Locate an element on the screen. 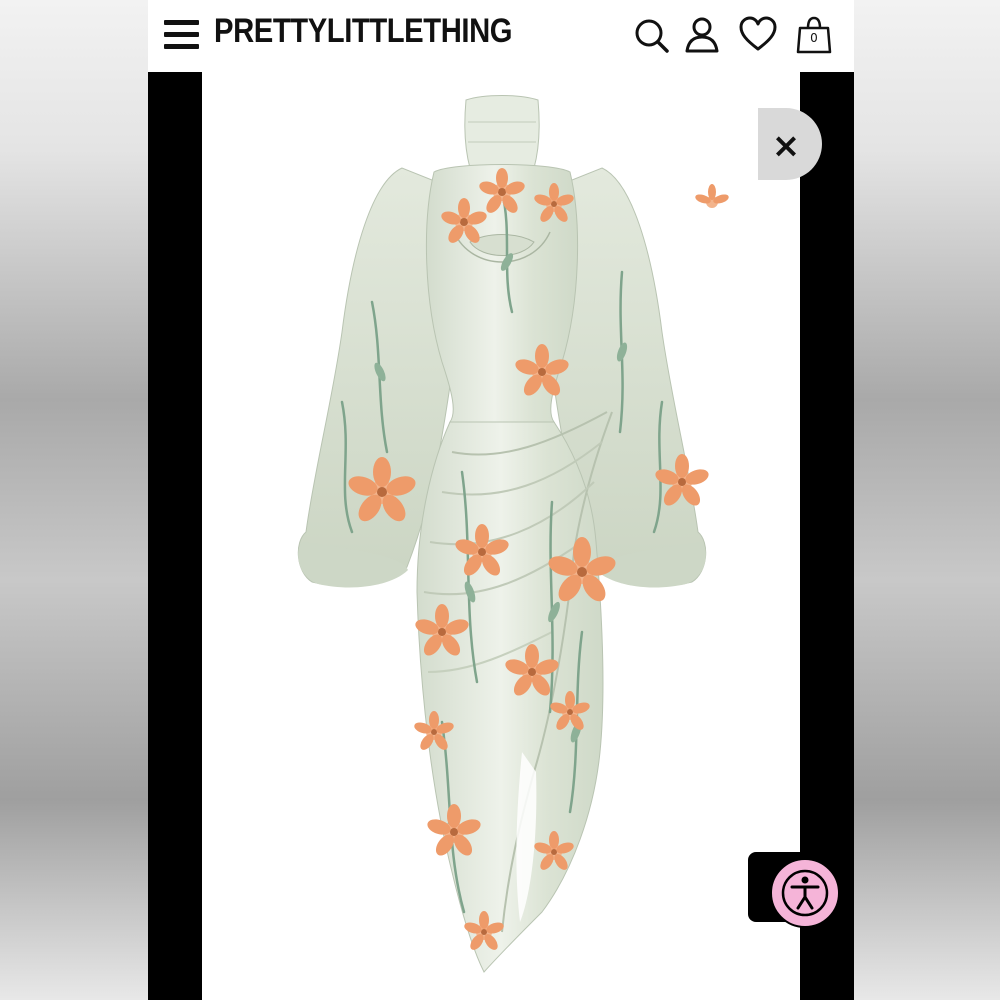 The image size is (1000, 1000). heart-icon is located at coordinates (758, 35).